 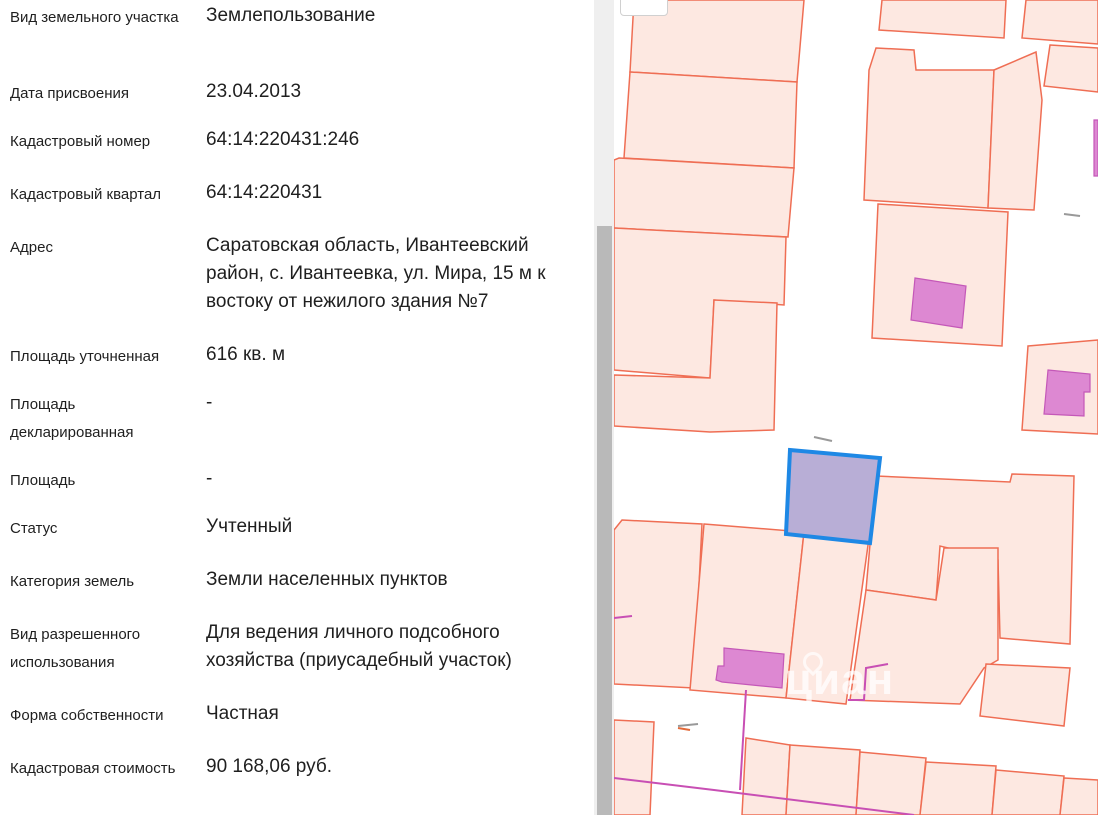 I want to click on map-zoom-out-button, so click(x=644, y=8).